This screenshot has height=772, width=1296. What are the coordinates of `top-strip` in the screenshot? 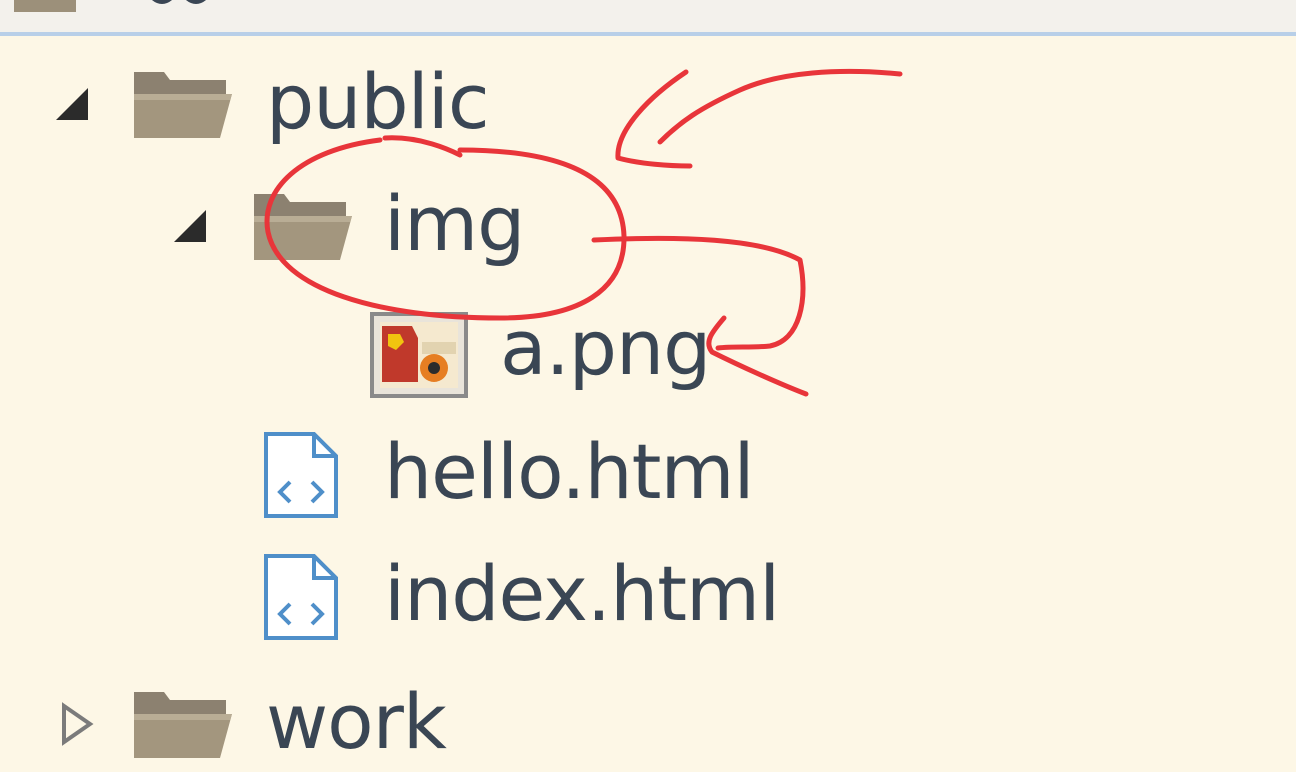 It's located at (648, 17).